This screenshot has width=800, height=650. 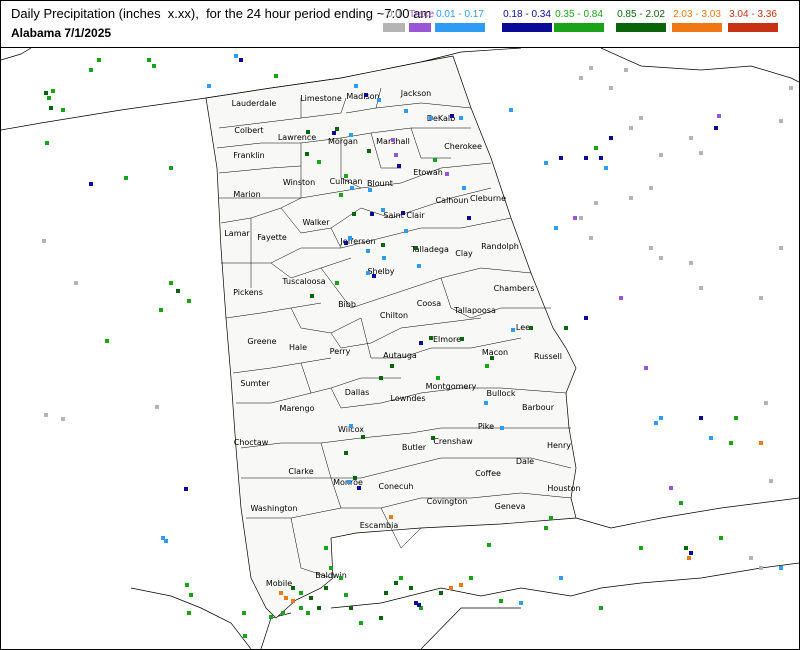 What do you see at coordinates (297, 408) in the screenshot?
I see `county-label: Marengo` at bounding box center [297, 408].